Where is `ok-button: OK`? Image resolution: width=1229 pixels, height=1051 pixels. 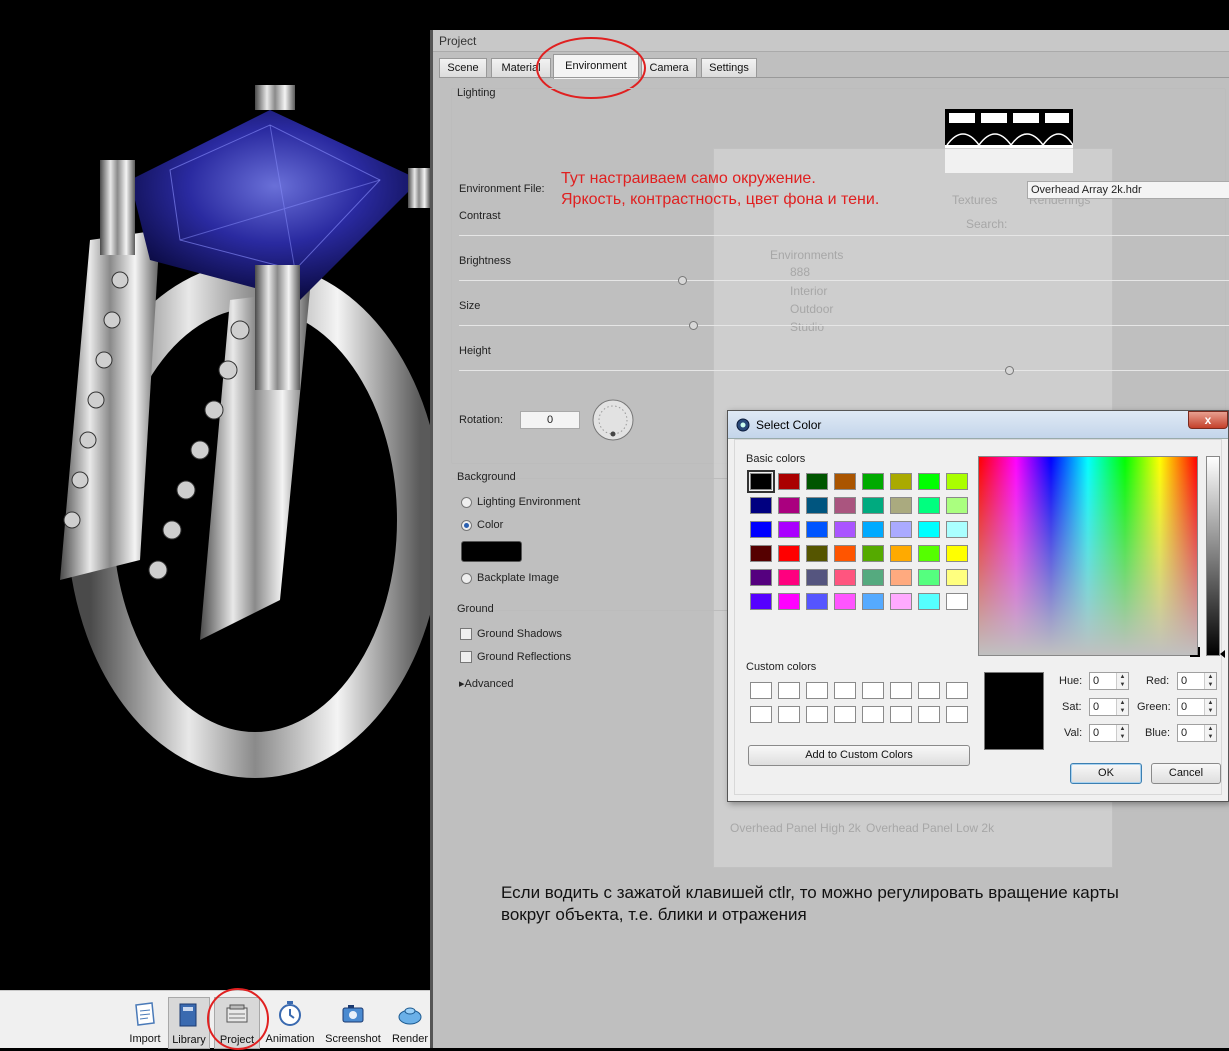 ok-button: OK is located at coordinates (1106, 773).